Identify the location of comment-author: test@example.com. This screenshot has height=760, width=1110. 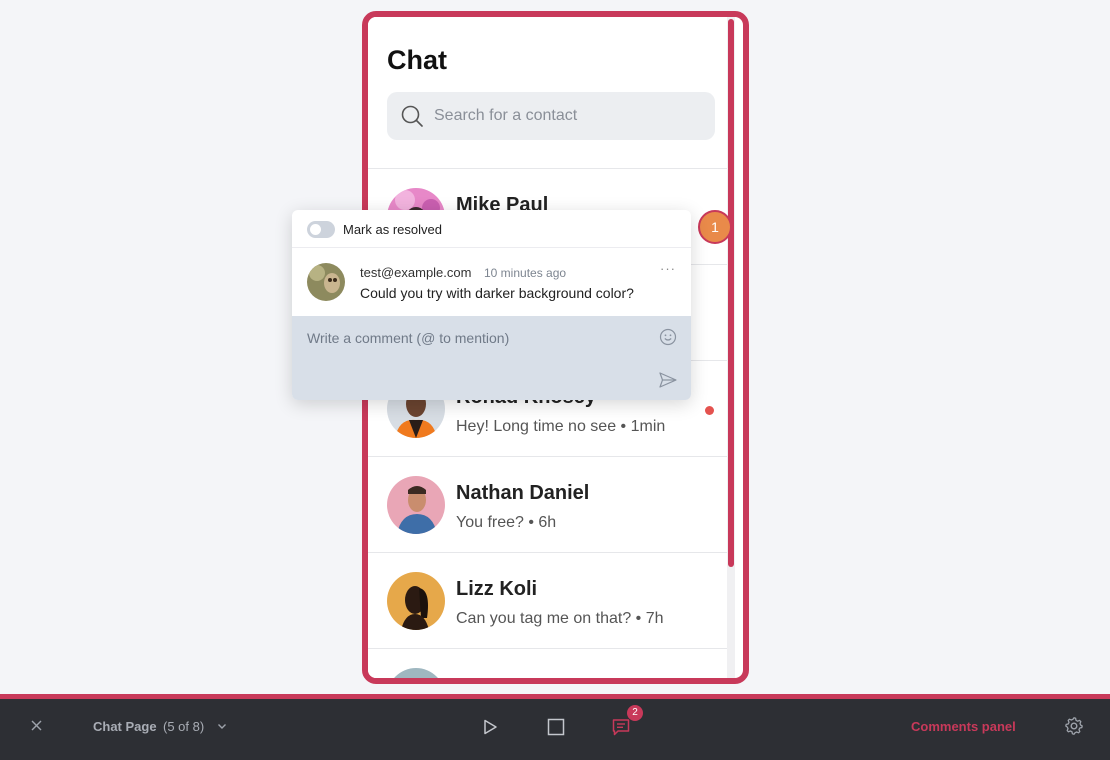
(416, 272).